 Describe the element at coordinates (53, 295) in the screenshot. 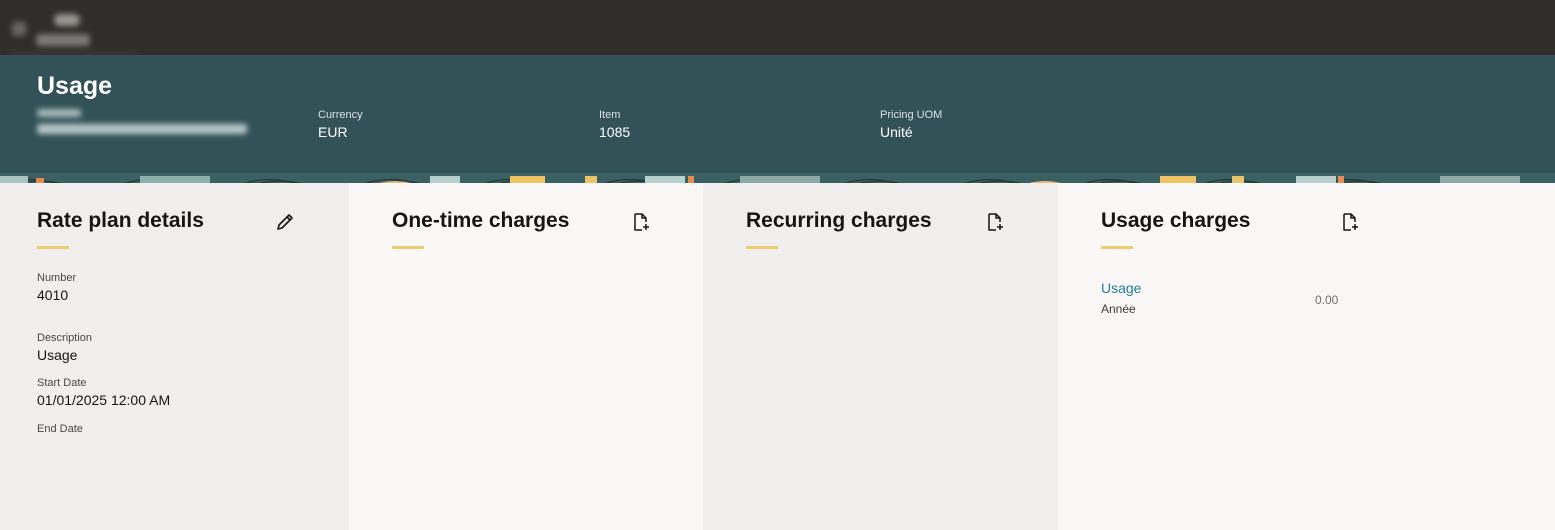

I see `number-value: 4010` at that location.